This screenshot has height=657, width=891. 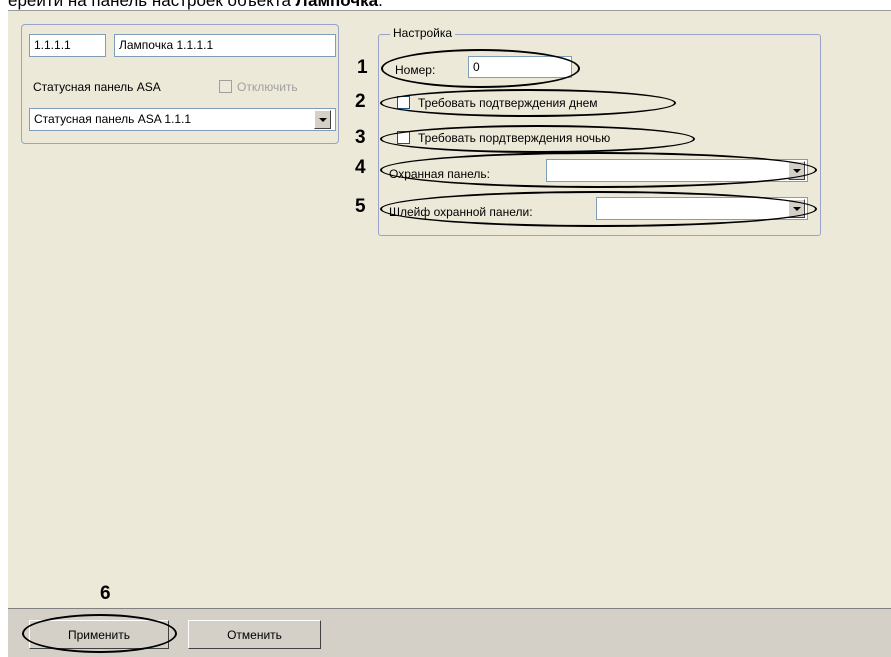 What do you see at coordinates (267, 87) in the screenshot?
I see `disable-label: Отключить` at bounding box center [267, 87].